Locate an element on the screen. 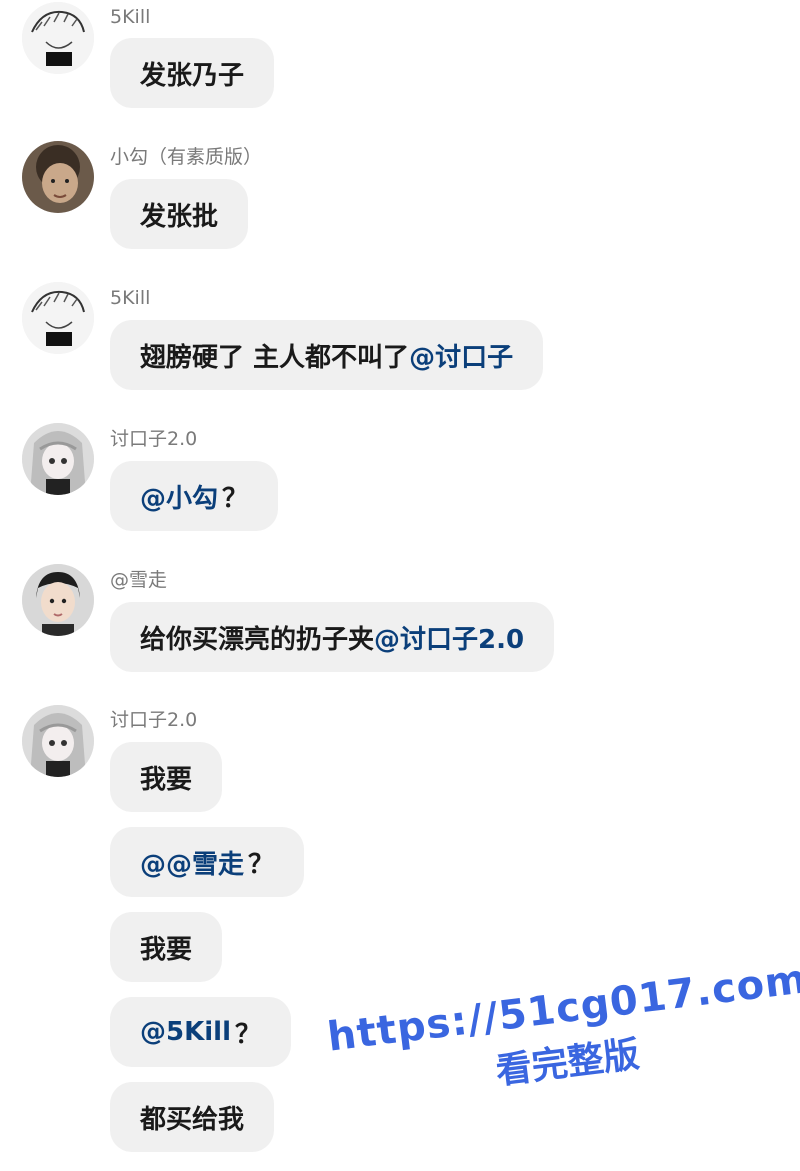 This screenshot has height=1171, width=800. mention-link: @小勾 is located at coordinates (179, 496).